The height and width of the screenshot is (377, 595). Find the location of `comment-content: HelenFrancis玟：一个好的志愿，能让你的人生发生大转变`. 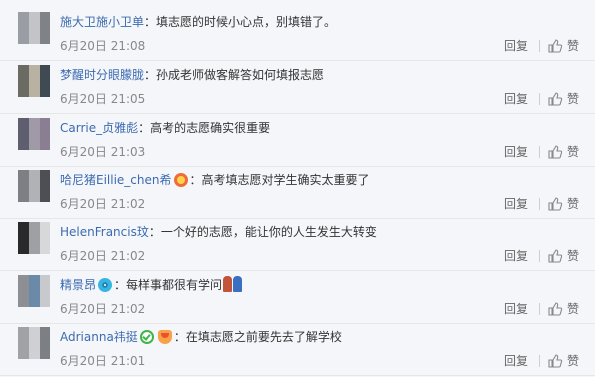

comment-content: HelenFrancis玟：一个好的志愿，能让你的人生发生大转变 is located at coordinates (218, 232).